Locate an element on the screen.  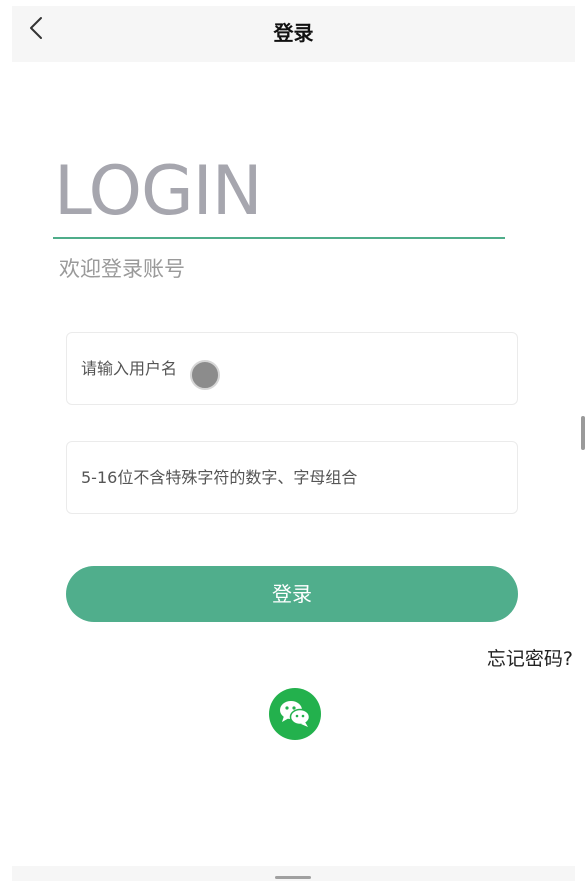
heading-divider is located at coordinates (279, 238).